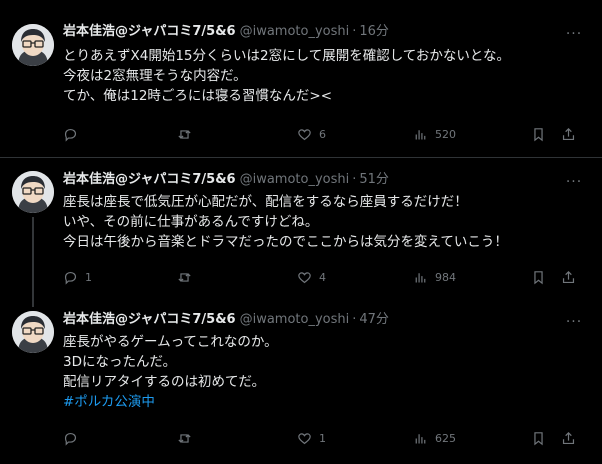  What do you see at coordinates (120, 362) in the screenshot?
I see `tweet-line: 3Dになったんだ。` at bounding box center [120, 362].